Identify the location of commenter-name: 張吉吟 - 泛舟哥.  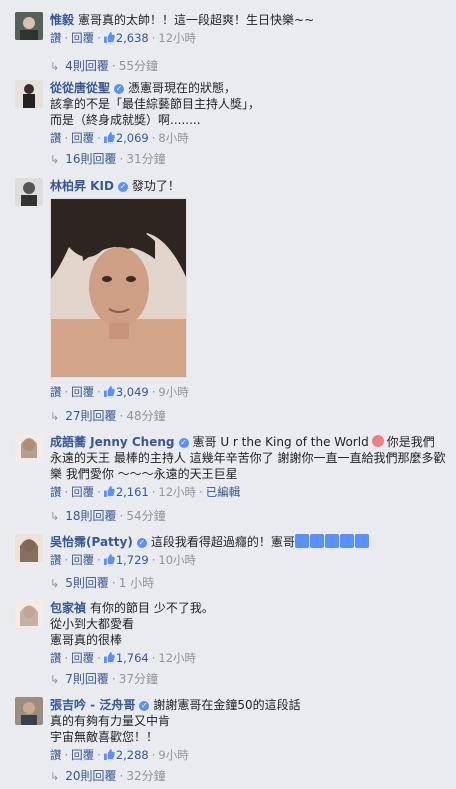
(92, 705).